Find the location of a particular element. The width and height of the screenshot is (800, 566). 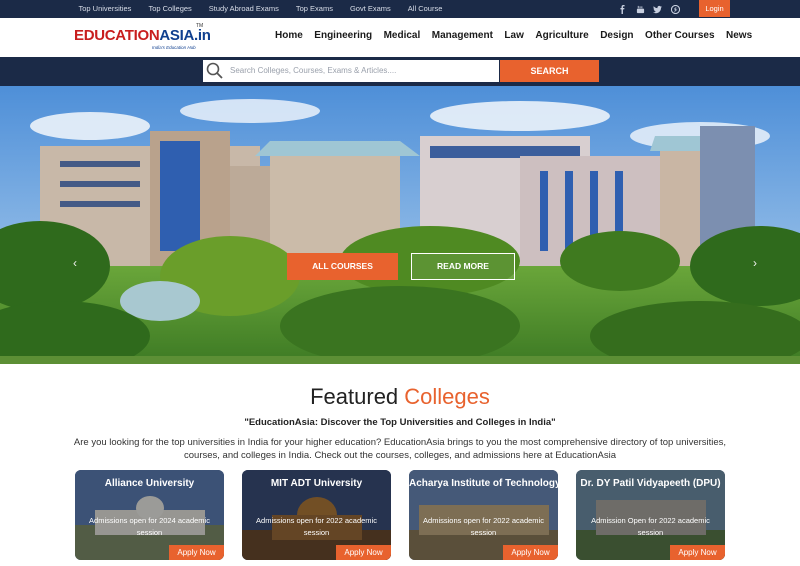

carousel-next-icon: › is located at coordinates (755, 263).